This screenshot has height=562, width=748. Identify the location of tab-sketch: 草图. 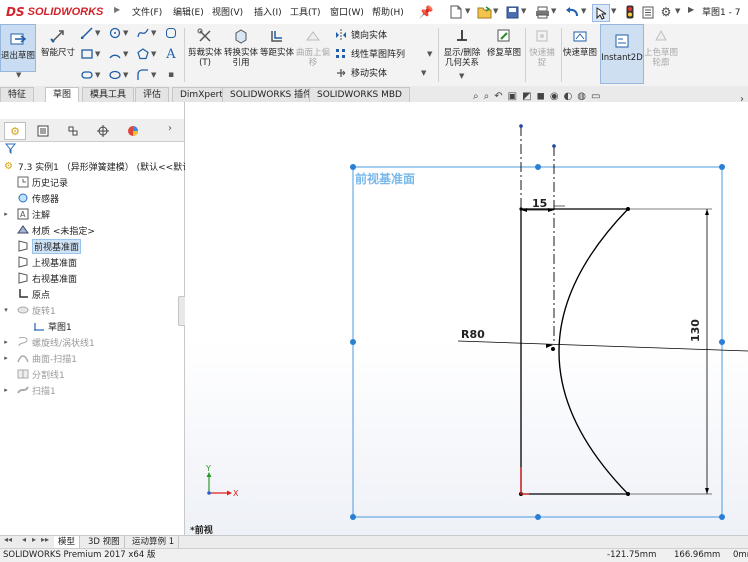
(62, 94).